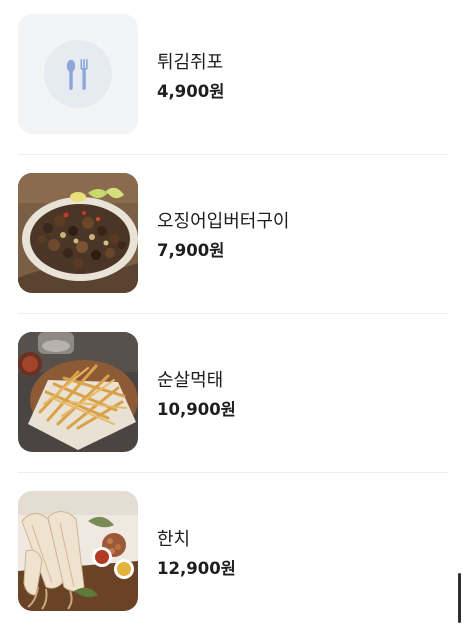 The image size is (466, 628). I want to click on menu-item-placeholder-image, so click(78, 74).